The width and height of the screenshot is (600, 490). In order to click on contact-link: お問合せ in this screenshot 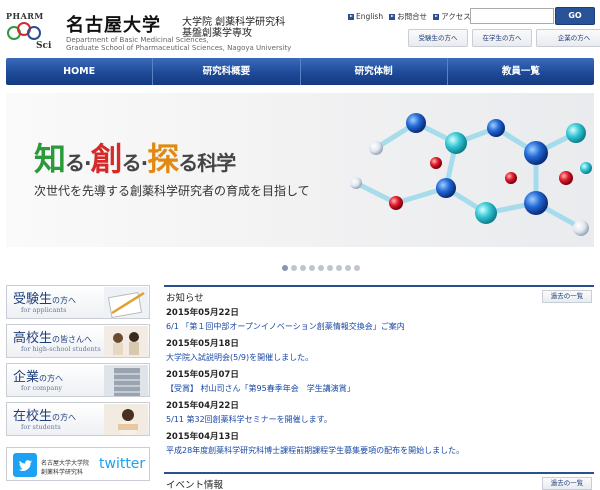, I will do `click(408, 16)`.